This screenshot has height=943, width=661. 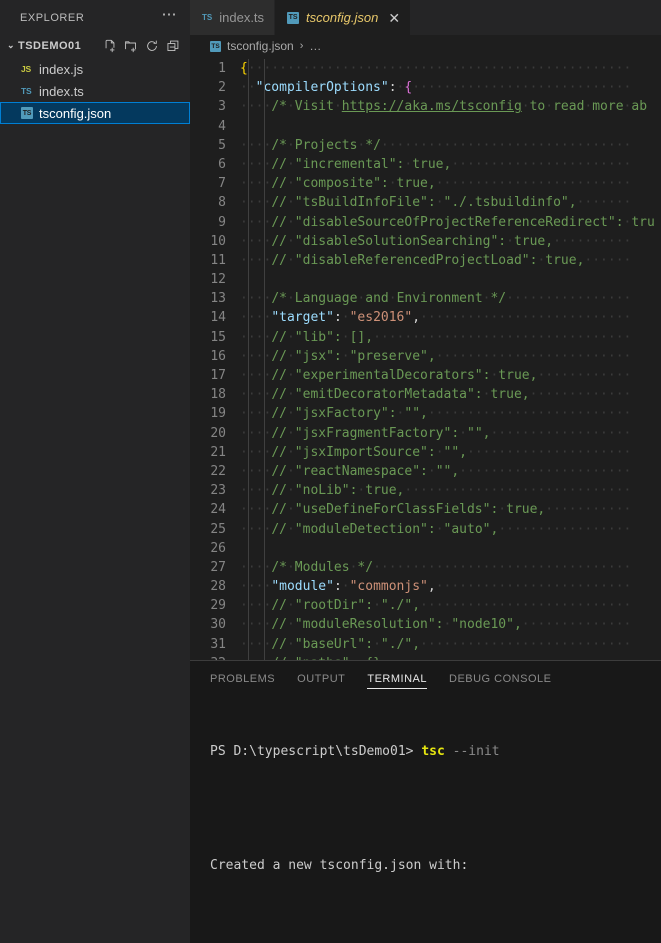 What do you see at coordinates (433, 751) in the screenshot?
I see `terminal-command: tsc` at bounding box center [433, 751].